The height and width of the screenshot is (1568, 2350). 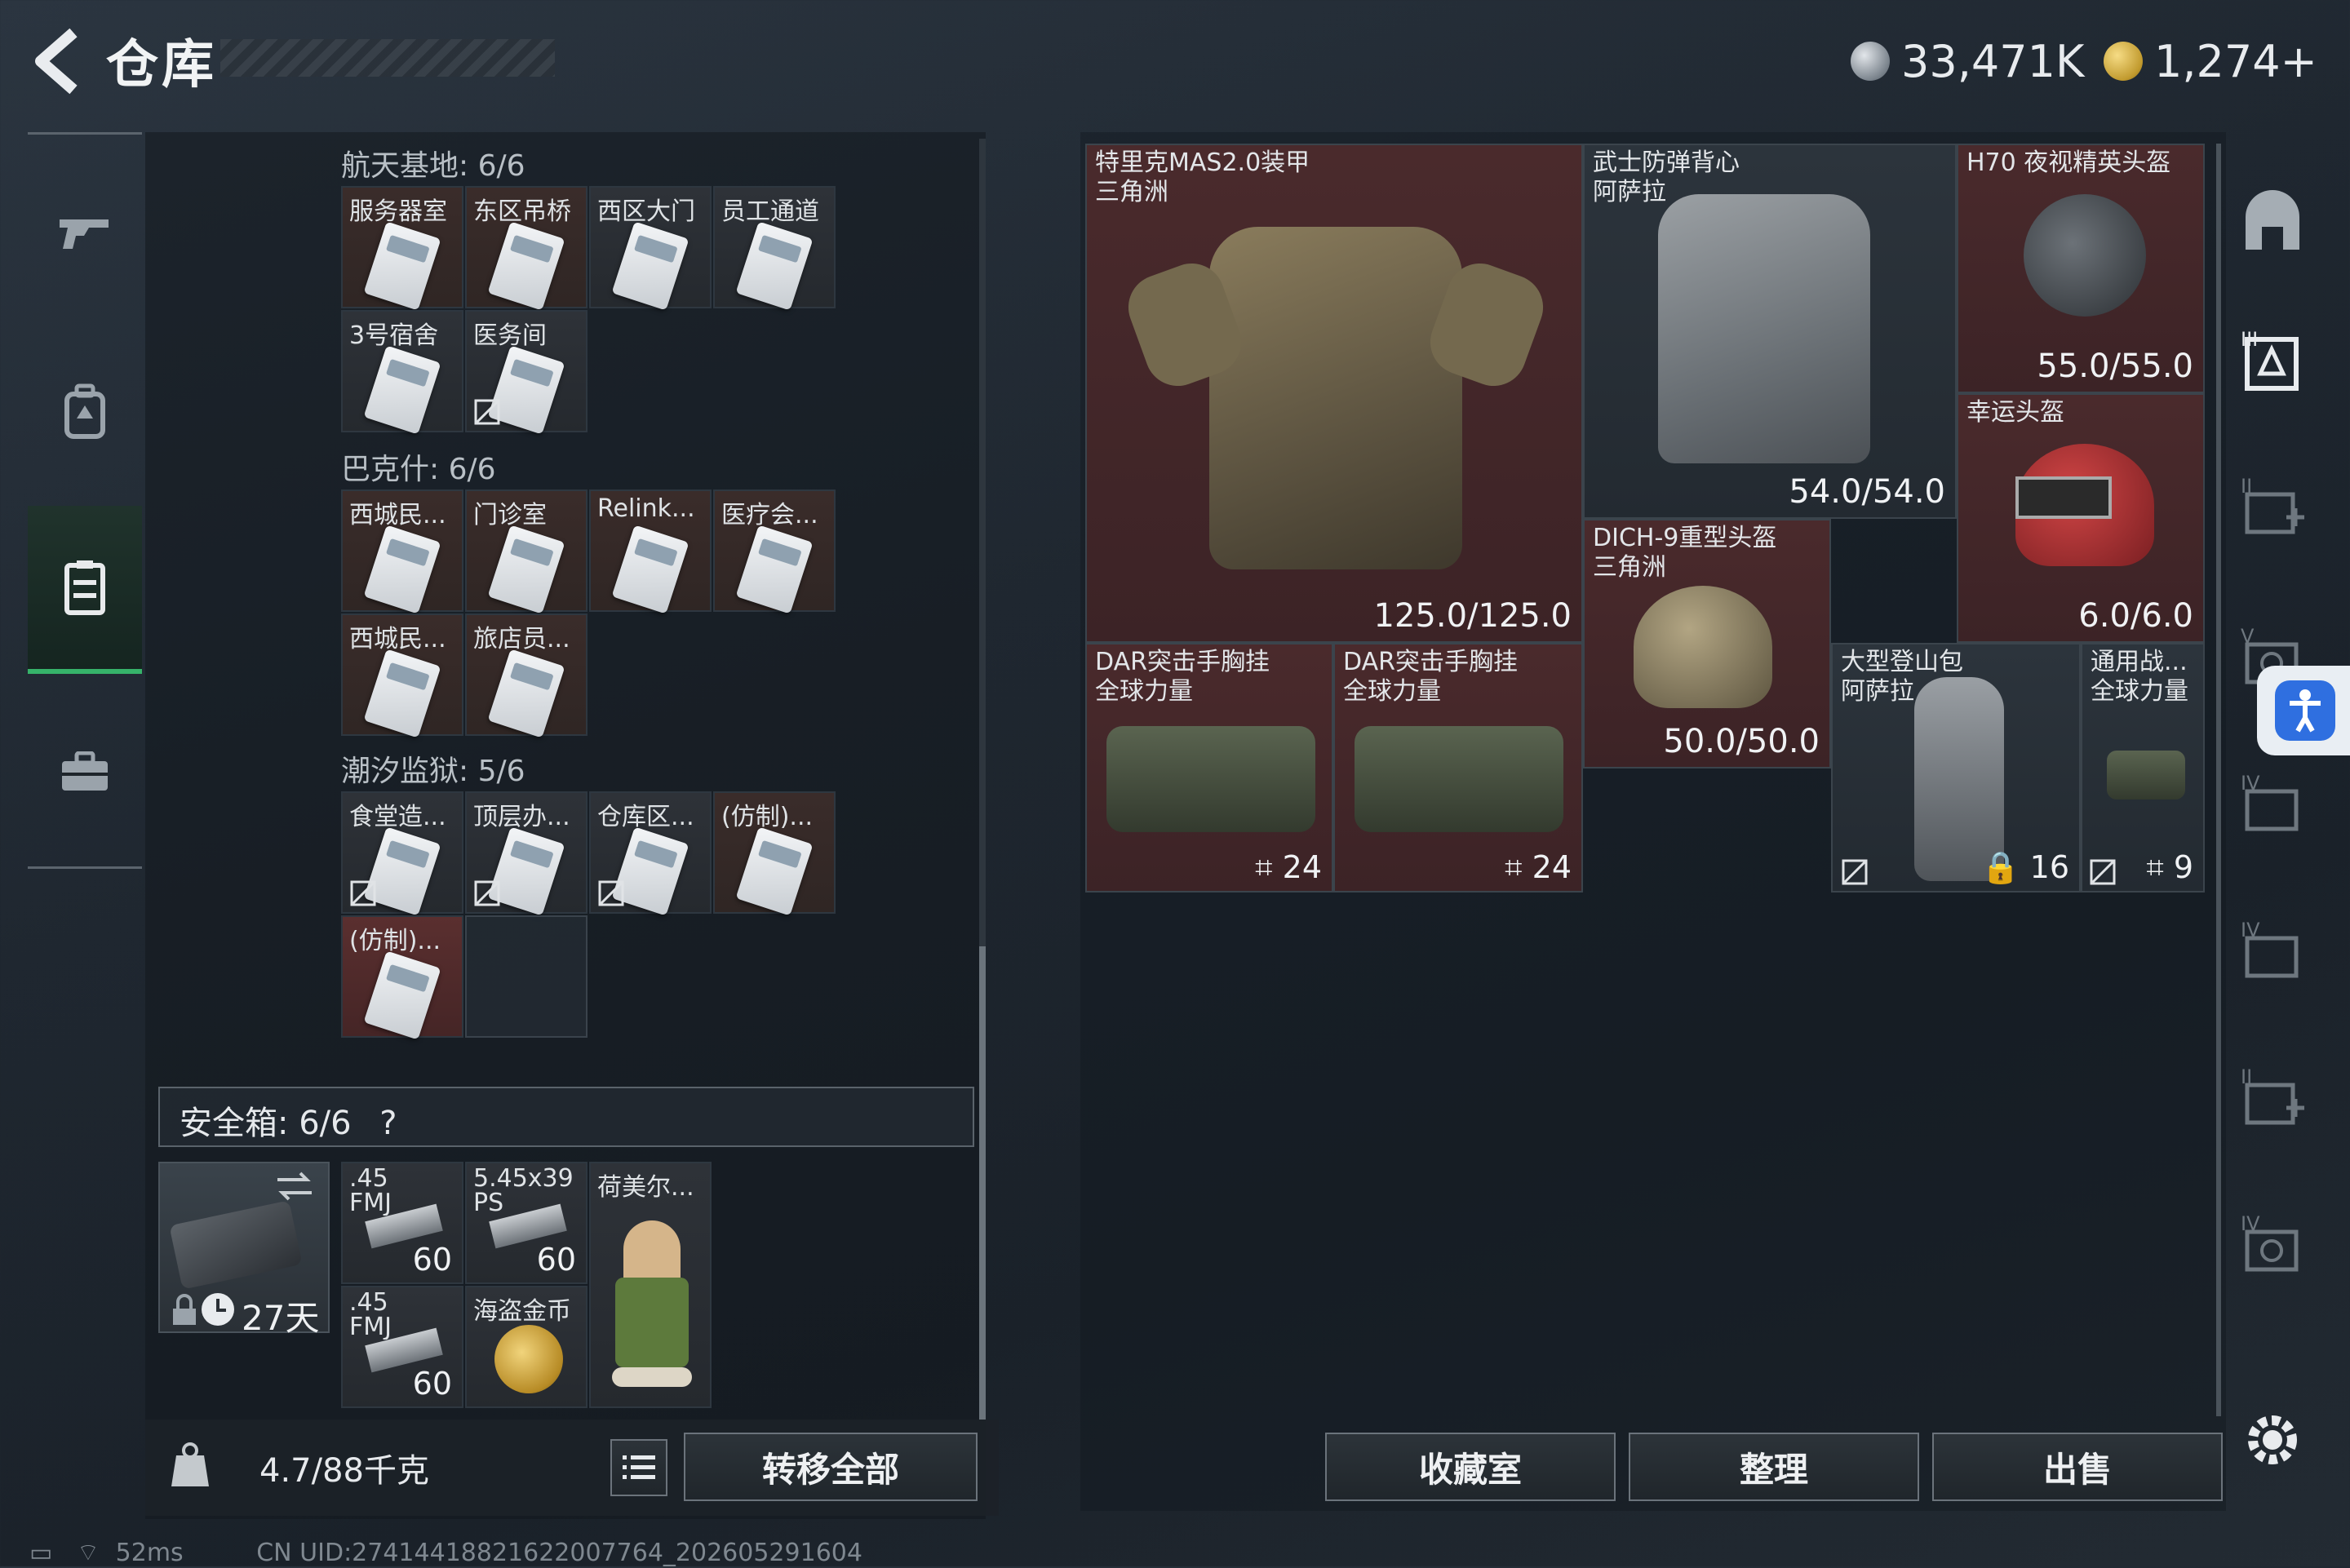 What do you see at coordinates (526, 551) in the screenshot?
I see `keycard-item: 门诊室` at bounding box center [526, 551].